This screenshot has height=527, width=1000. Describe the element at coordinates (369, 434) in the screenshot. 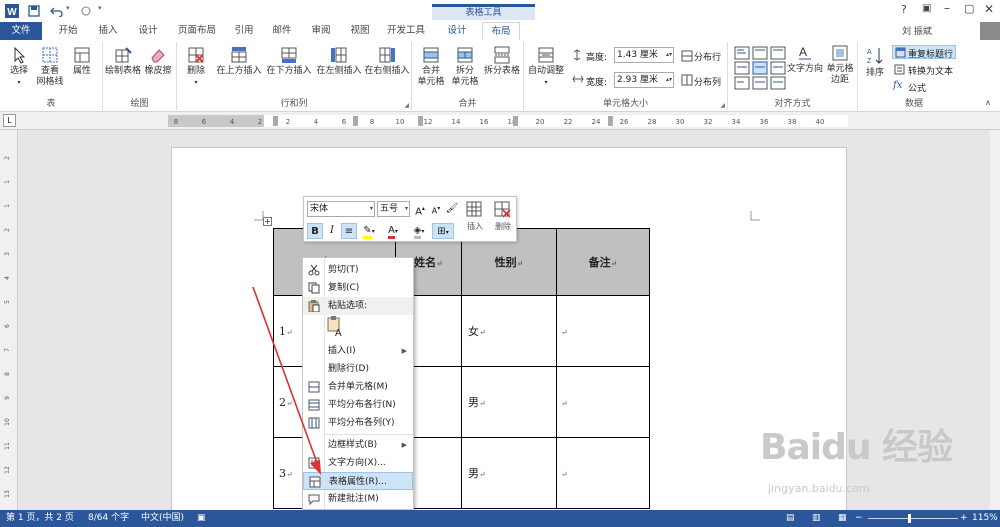

I see `menu-separator` at that location.